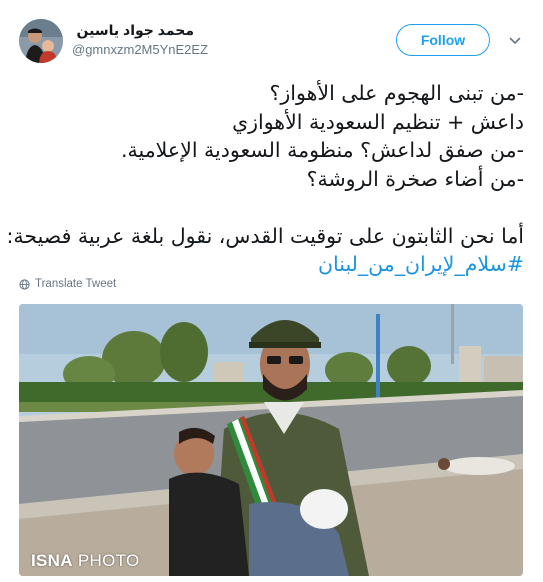 This screenshot has width=543, height=582. I want to click on globe-icon, so click(24, 284).